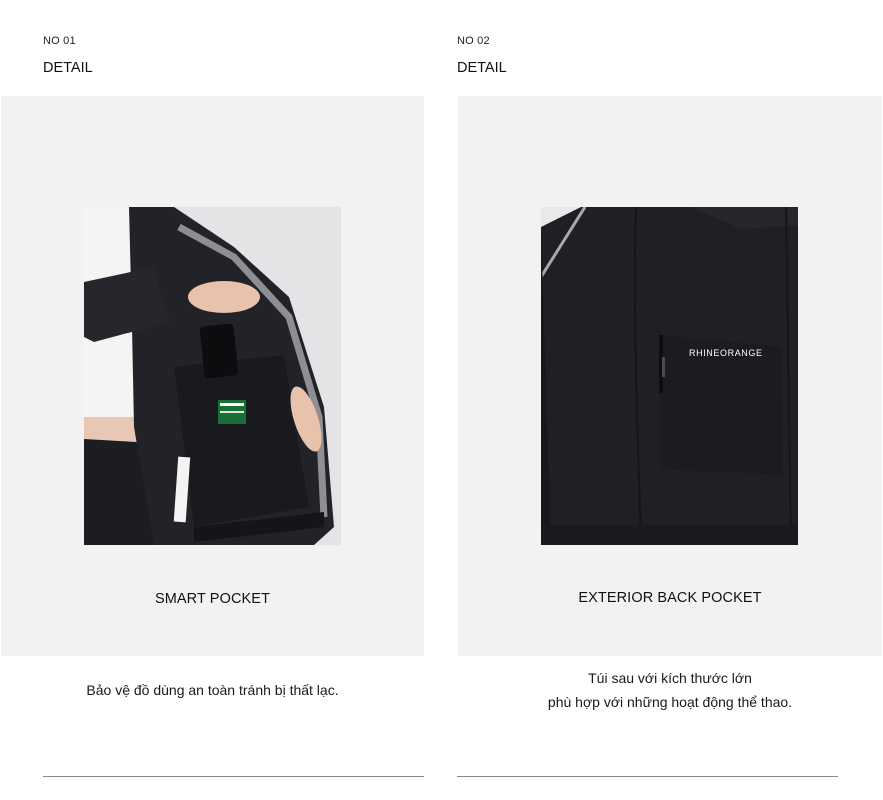  Describe the element at coordinates (669, 376) in the screenshot. I see `jacket-back-pocket-photo: RHINEORANGE` at that location.